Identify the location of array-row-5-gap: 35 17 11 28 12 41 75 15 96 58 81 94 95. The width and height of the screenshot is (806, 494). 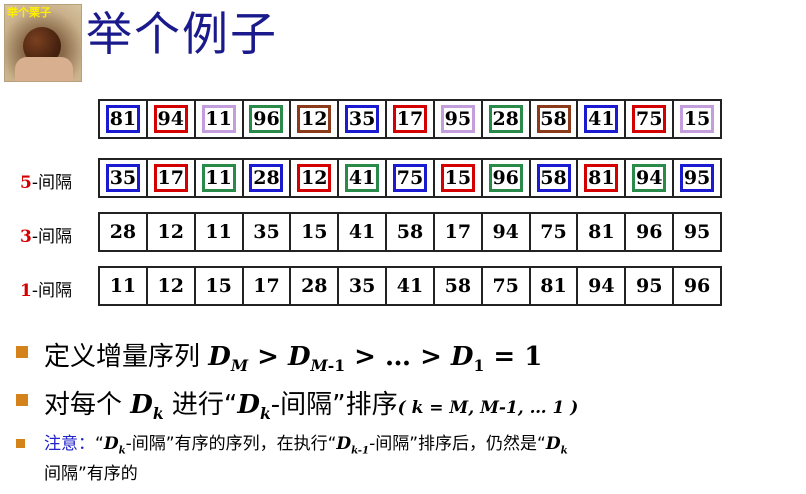
(410, 178).